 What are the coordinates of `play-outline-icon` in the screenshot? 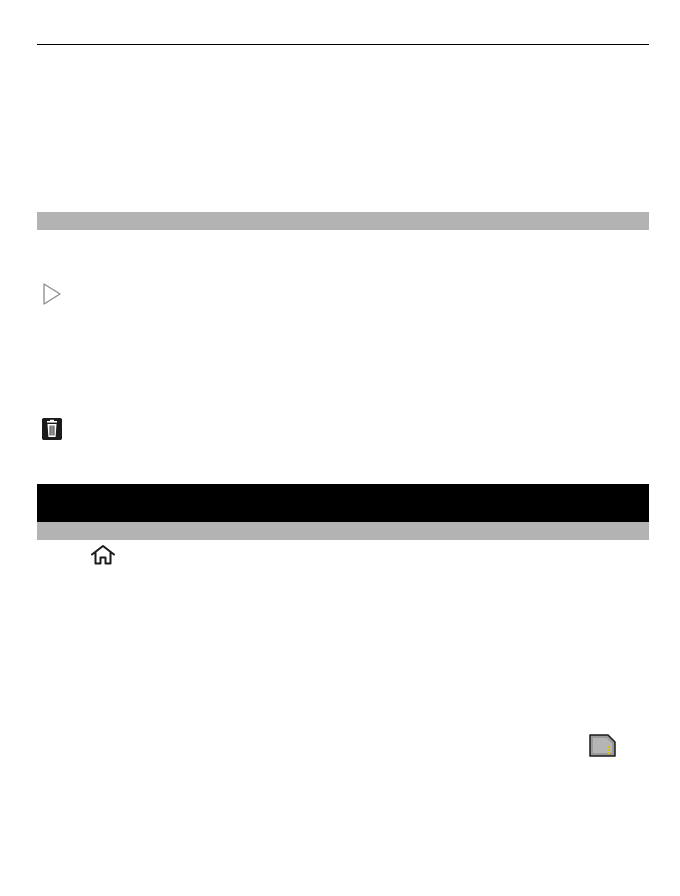 It's located at (52, 294).